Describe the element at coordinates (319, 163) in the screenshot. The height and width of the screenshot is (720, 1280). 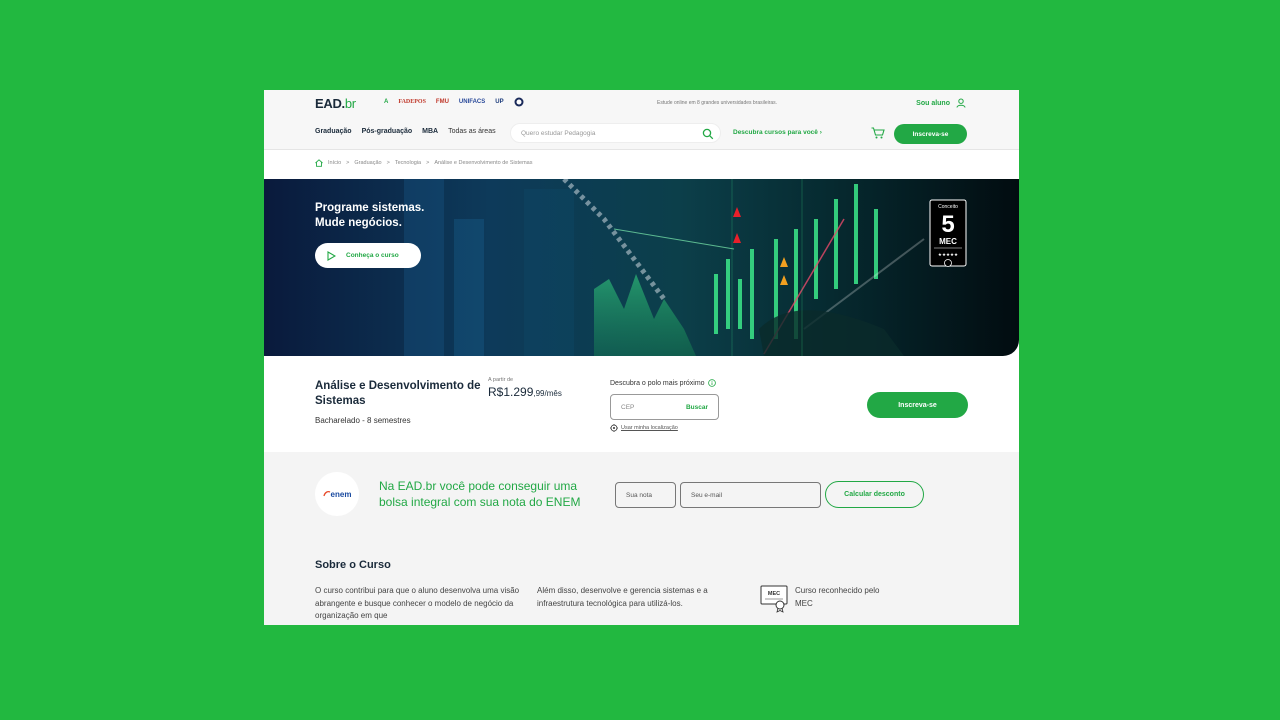
I see `home-icon` at that location.